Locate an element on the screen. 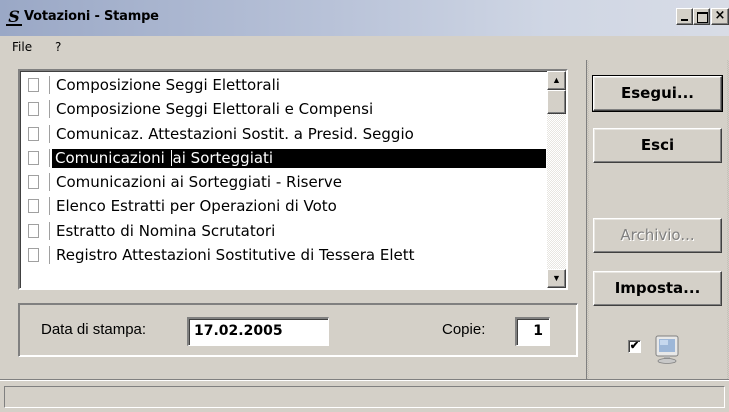  arrow-down-icon: ▼ is located at coordinates (556, 278).